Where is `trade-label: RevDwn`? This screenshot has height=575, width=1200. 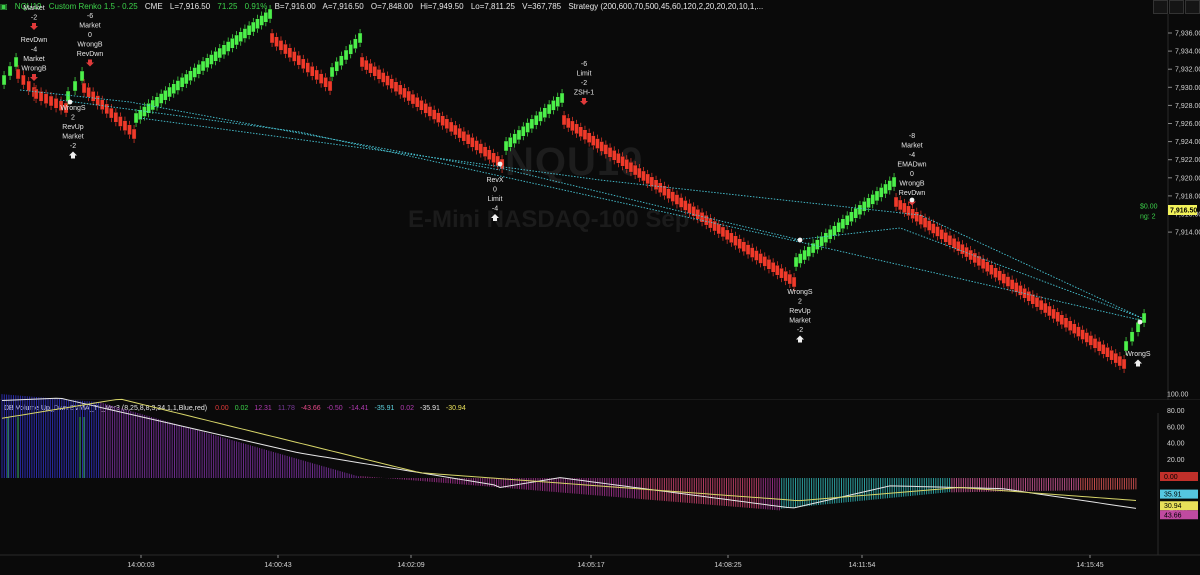 trade-label: RevDwn is located at coordinates (90, 54).